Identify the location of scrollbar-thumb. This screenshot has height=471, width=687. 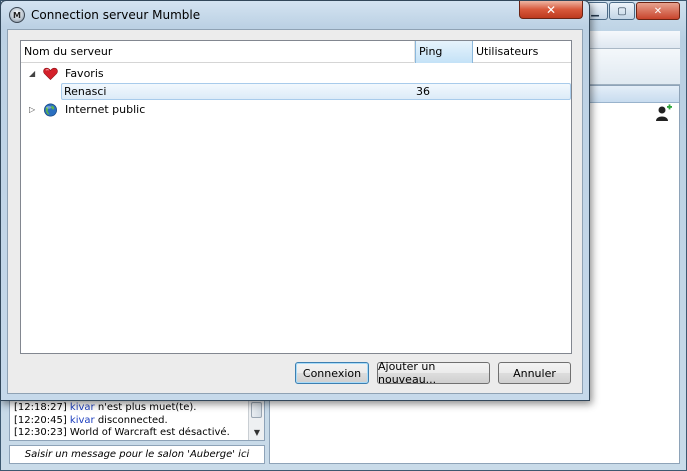
(256, 410).